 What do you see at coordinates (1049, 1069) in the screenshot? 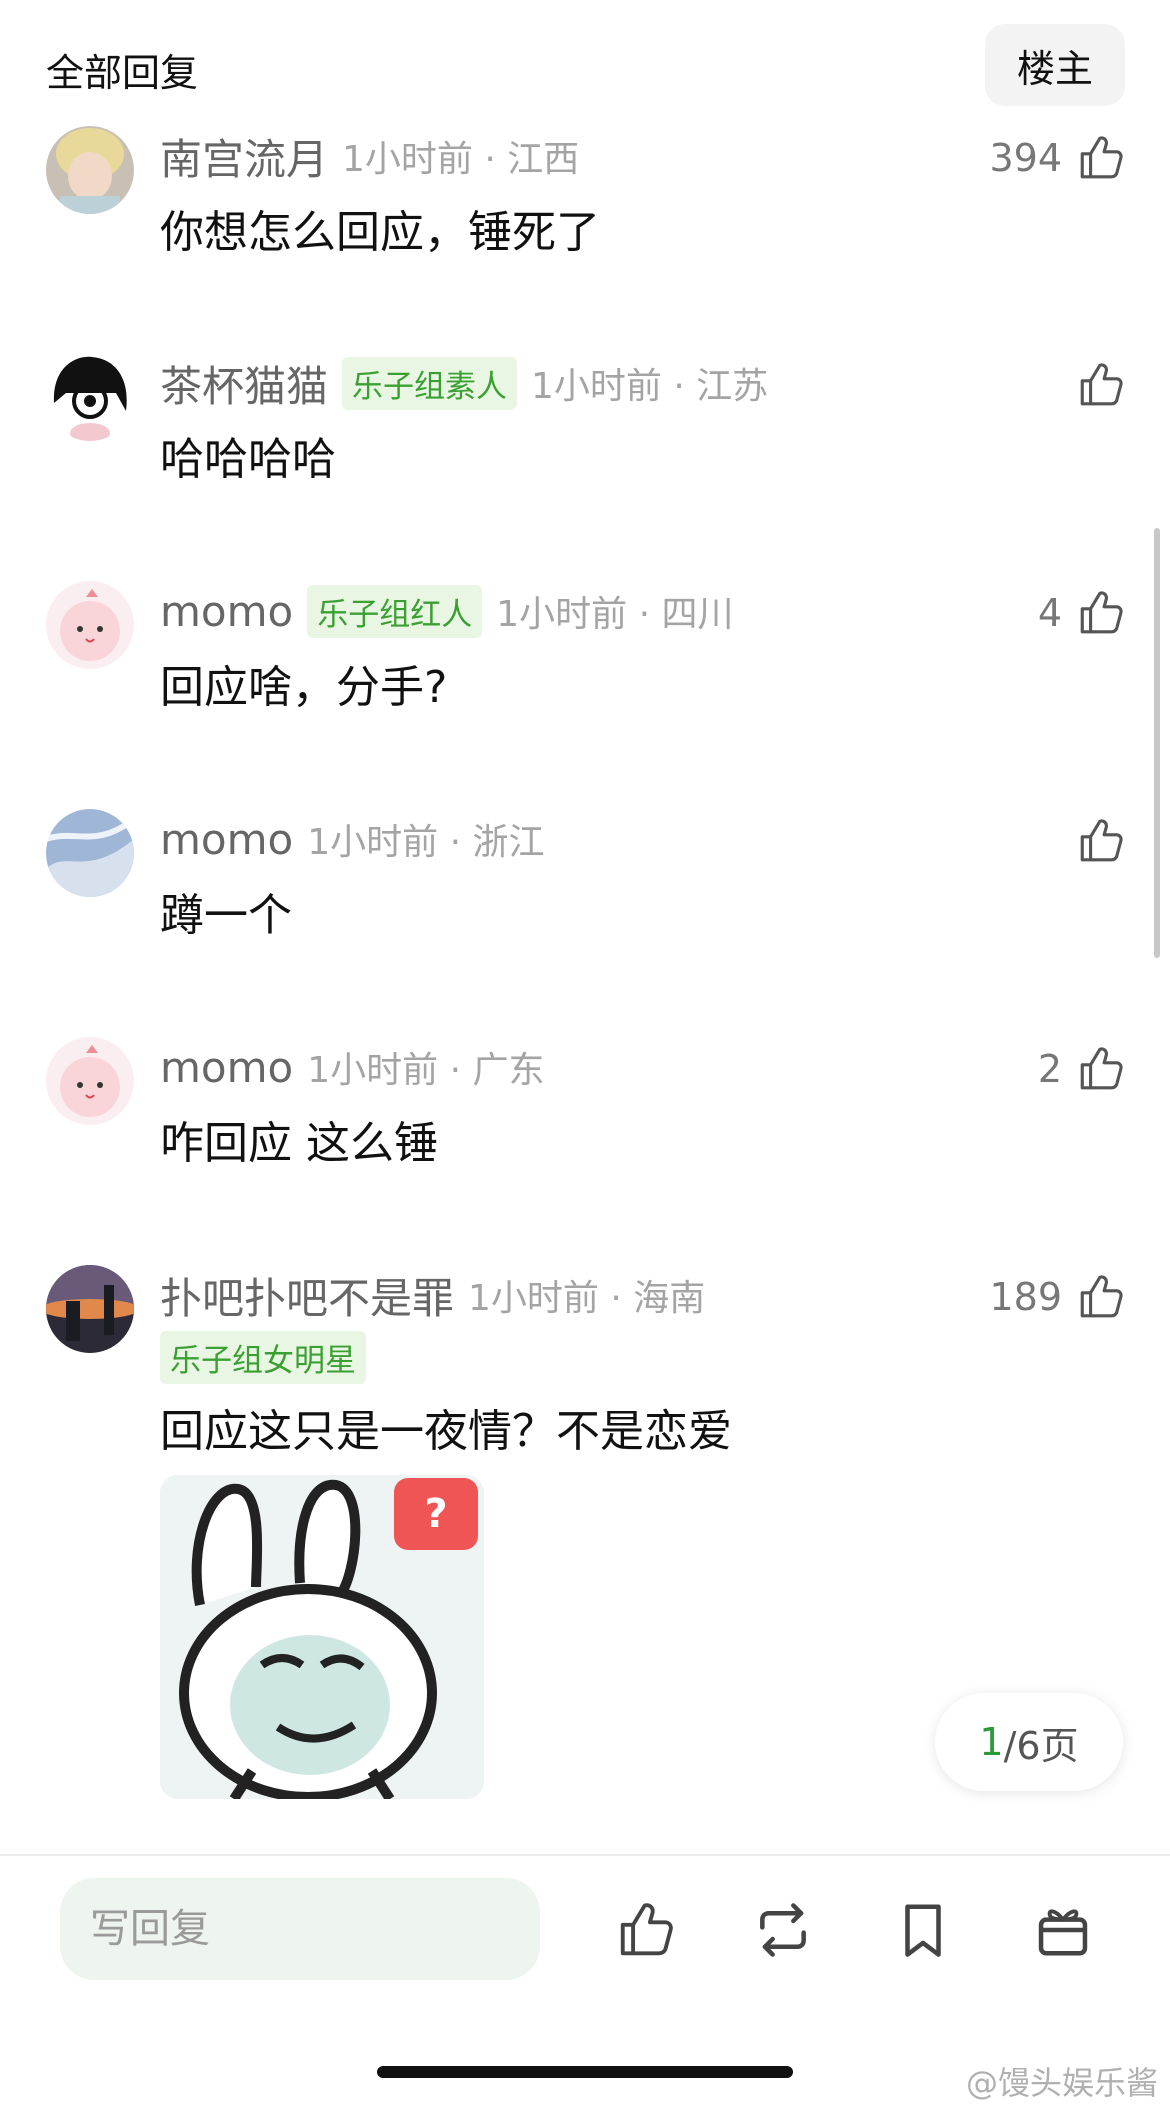
I see `like-count: 2` at bounding box center [1049, 1069].